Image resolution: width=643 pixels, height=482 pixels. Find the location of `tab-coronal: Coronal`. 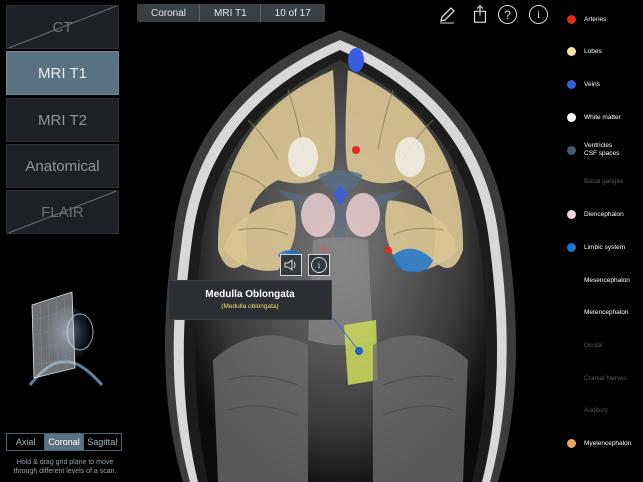

tab-coronal: Coronal is located at coordinates (64, 442).